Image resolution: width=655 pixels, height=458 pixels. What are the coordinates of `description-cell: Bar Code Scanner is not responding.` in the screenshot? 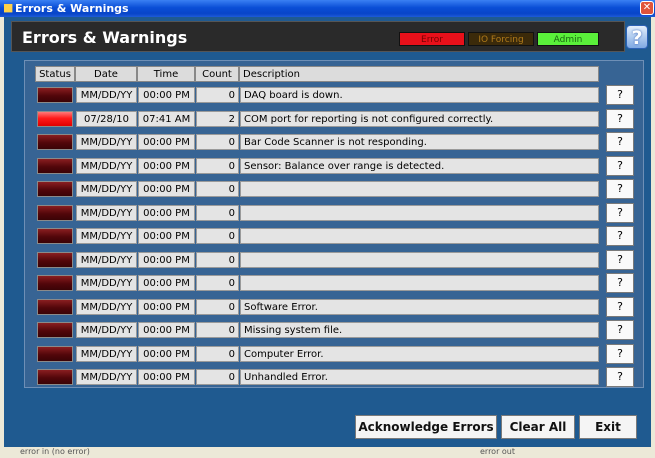 It's located at (419, 142).